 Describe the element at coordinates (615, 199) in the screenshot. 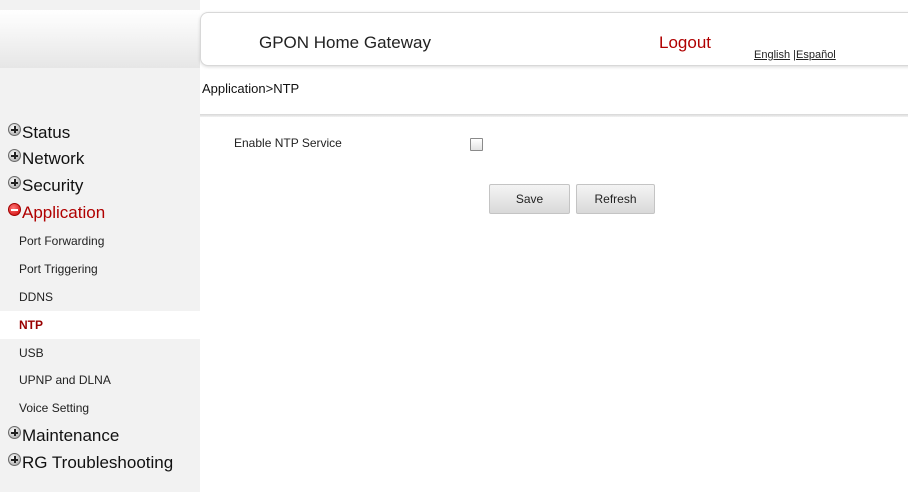

I see `refresh-button: Refresh` at that location.